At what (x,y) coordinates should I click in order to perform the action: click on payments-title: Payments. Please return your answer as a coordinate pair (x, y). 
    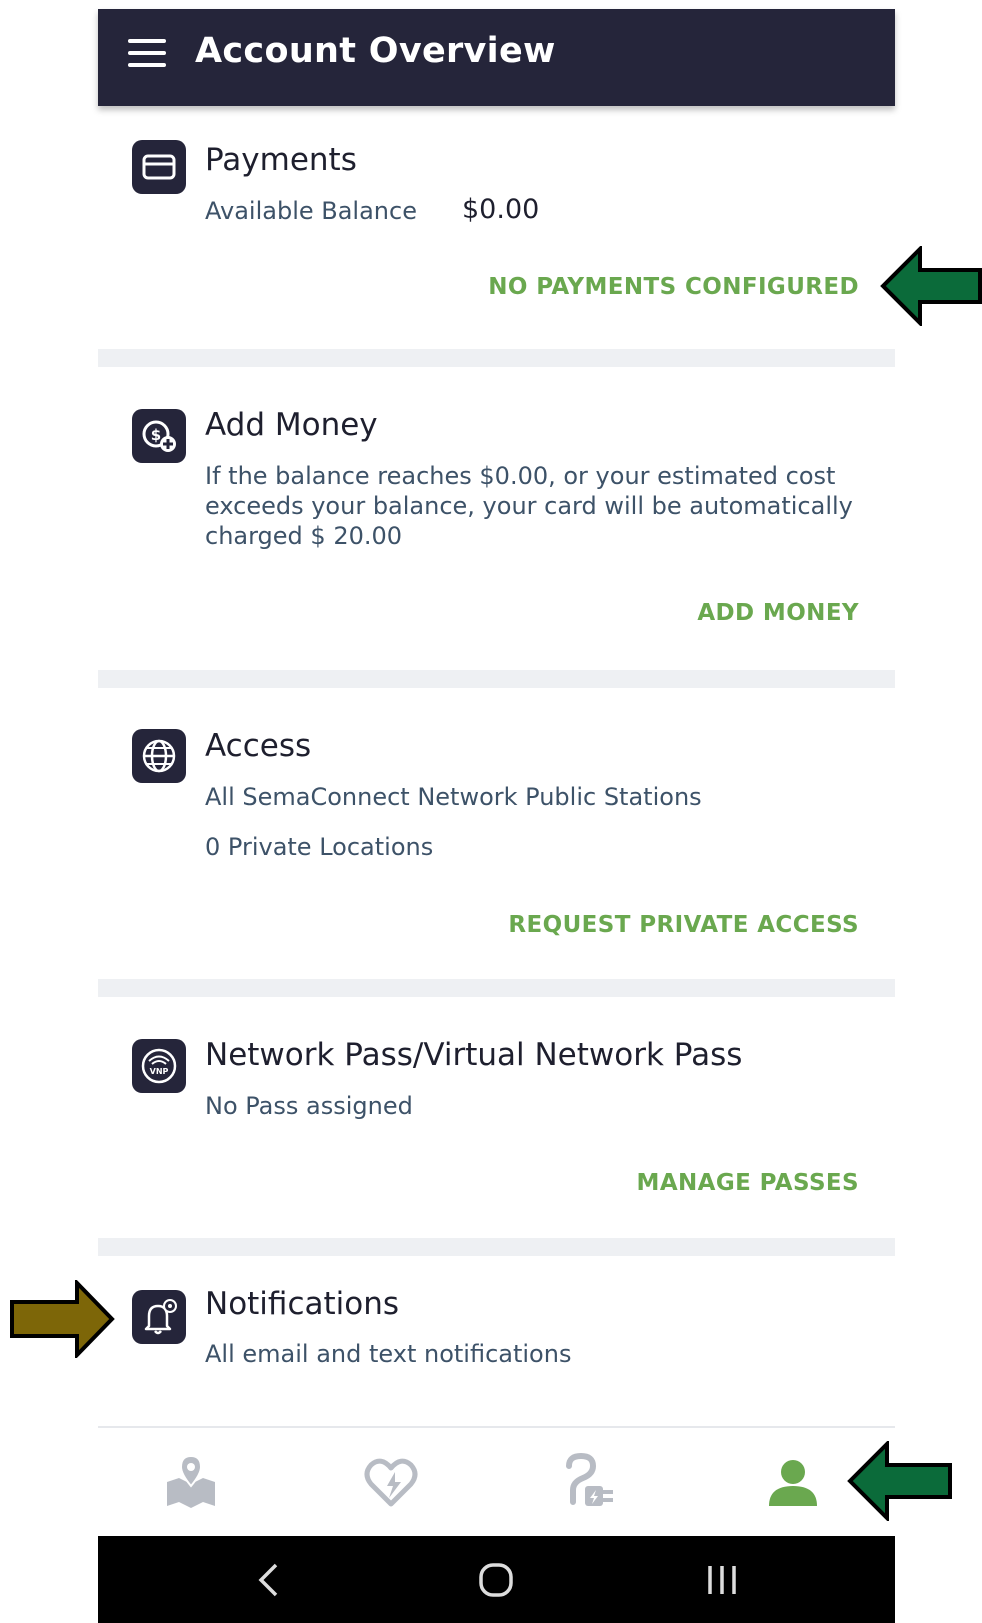
    Looking at the image, I should click on (281, 160).